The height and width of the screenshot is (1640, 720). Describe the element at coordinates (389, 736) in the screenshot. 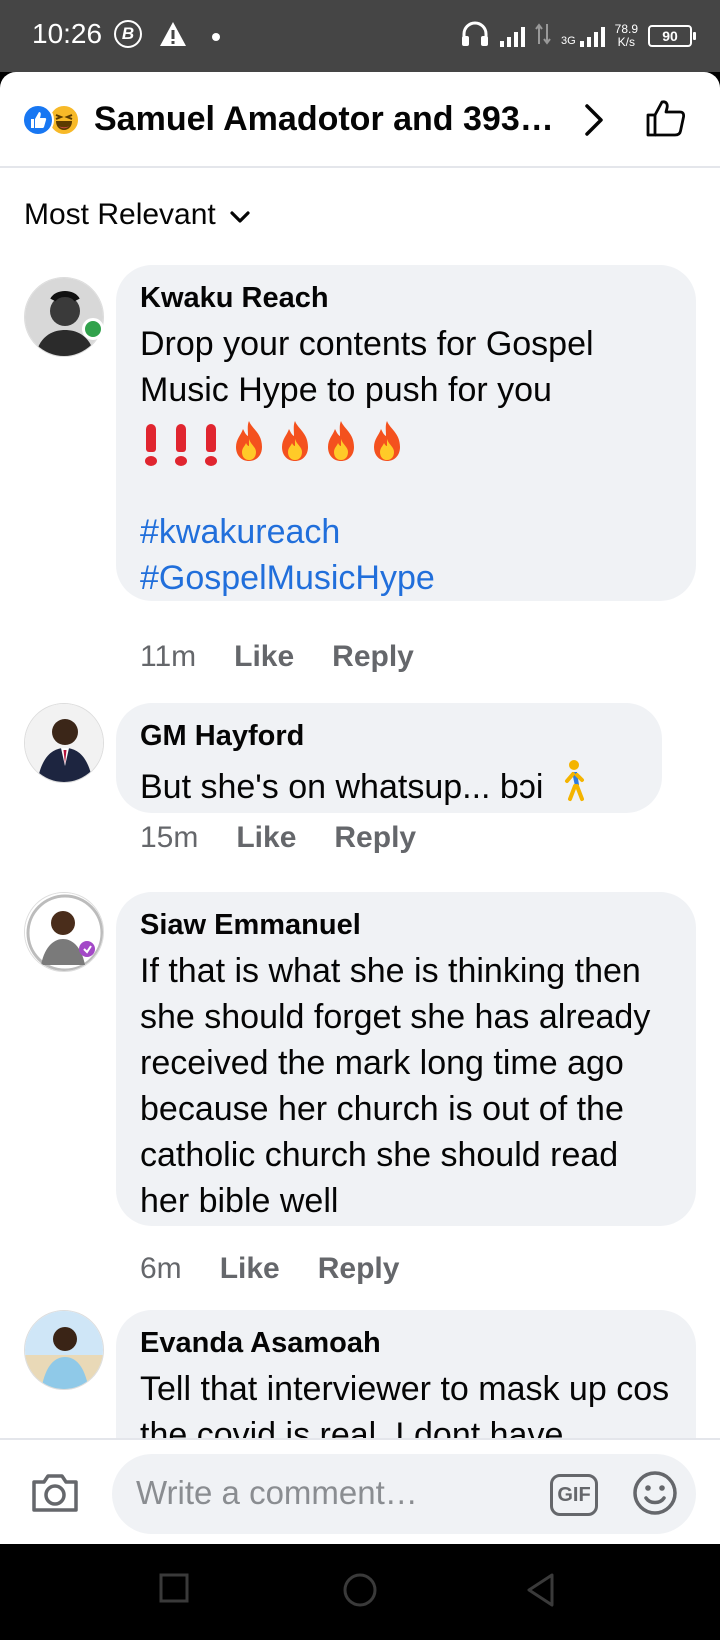

I see `comment-author: GM Hayford` at that location.